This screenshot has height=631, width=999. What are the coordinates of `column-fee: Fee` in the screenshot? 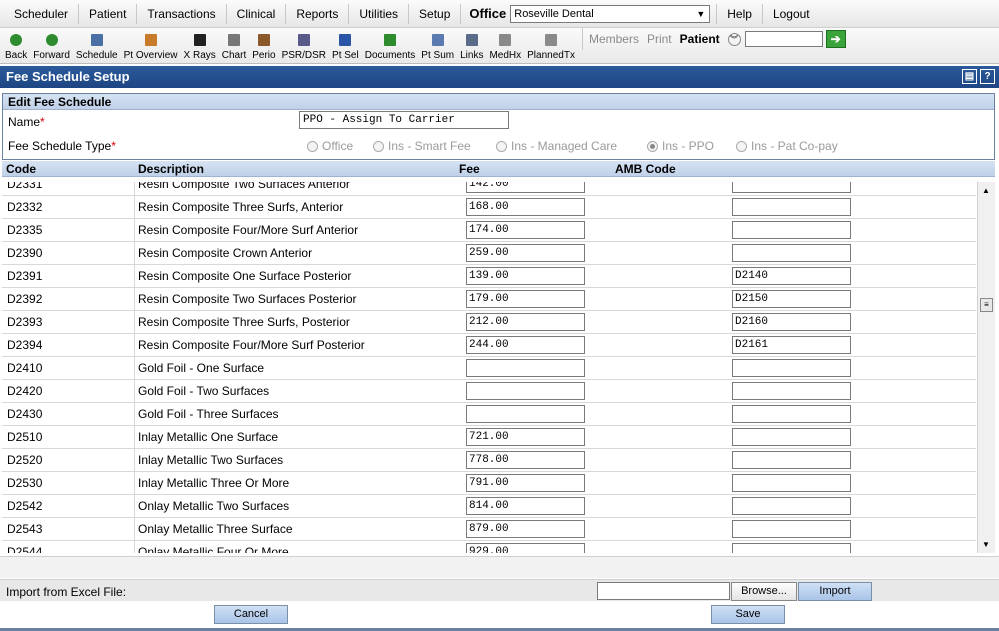 It's located at (469, 169).